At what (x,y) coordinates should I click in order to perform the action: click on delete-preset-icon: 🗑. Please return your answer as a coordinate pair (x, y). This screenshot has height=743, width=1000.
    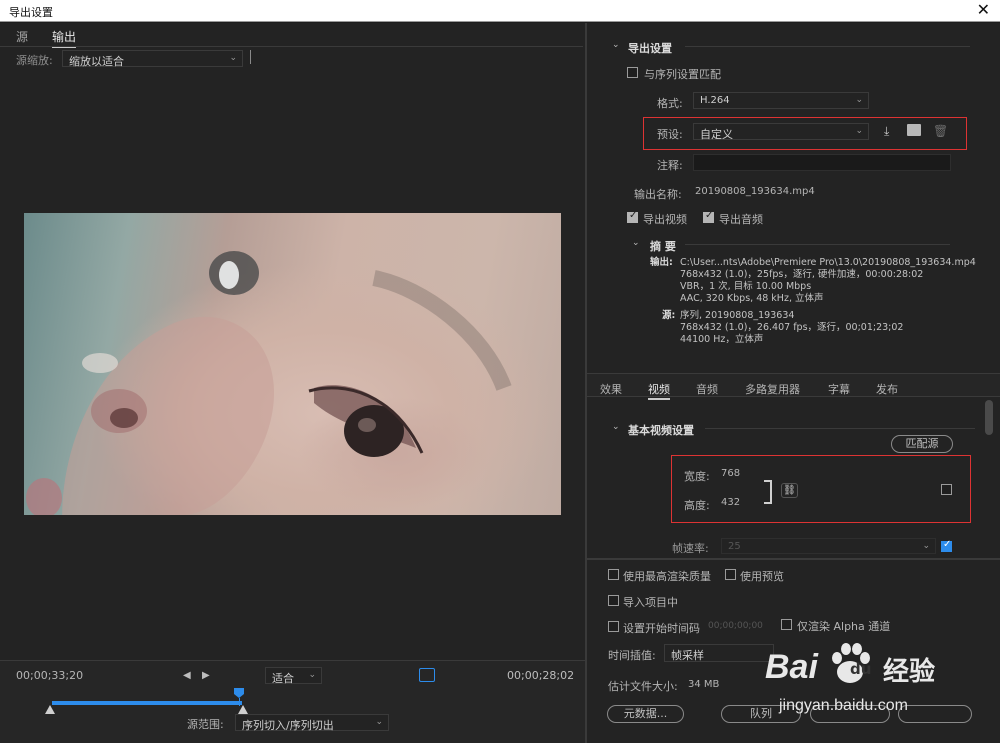
    Looking at the image, I should click on (940, 131).